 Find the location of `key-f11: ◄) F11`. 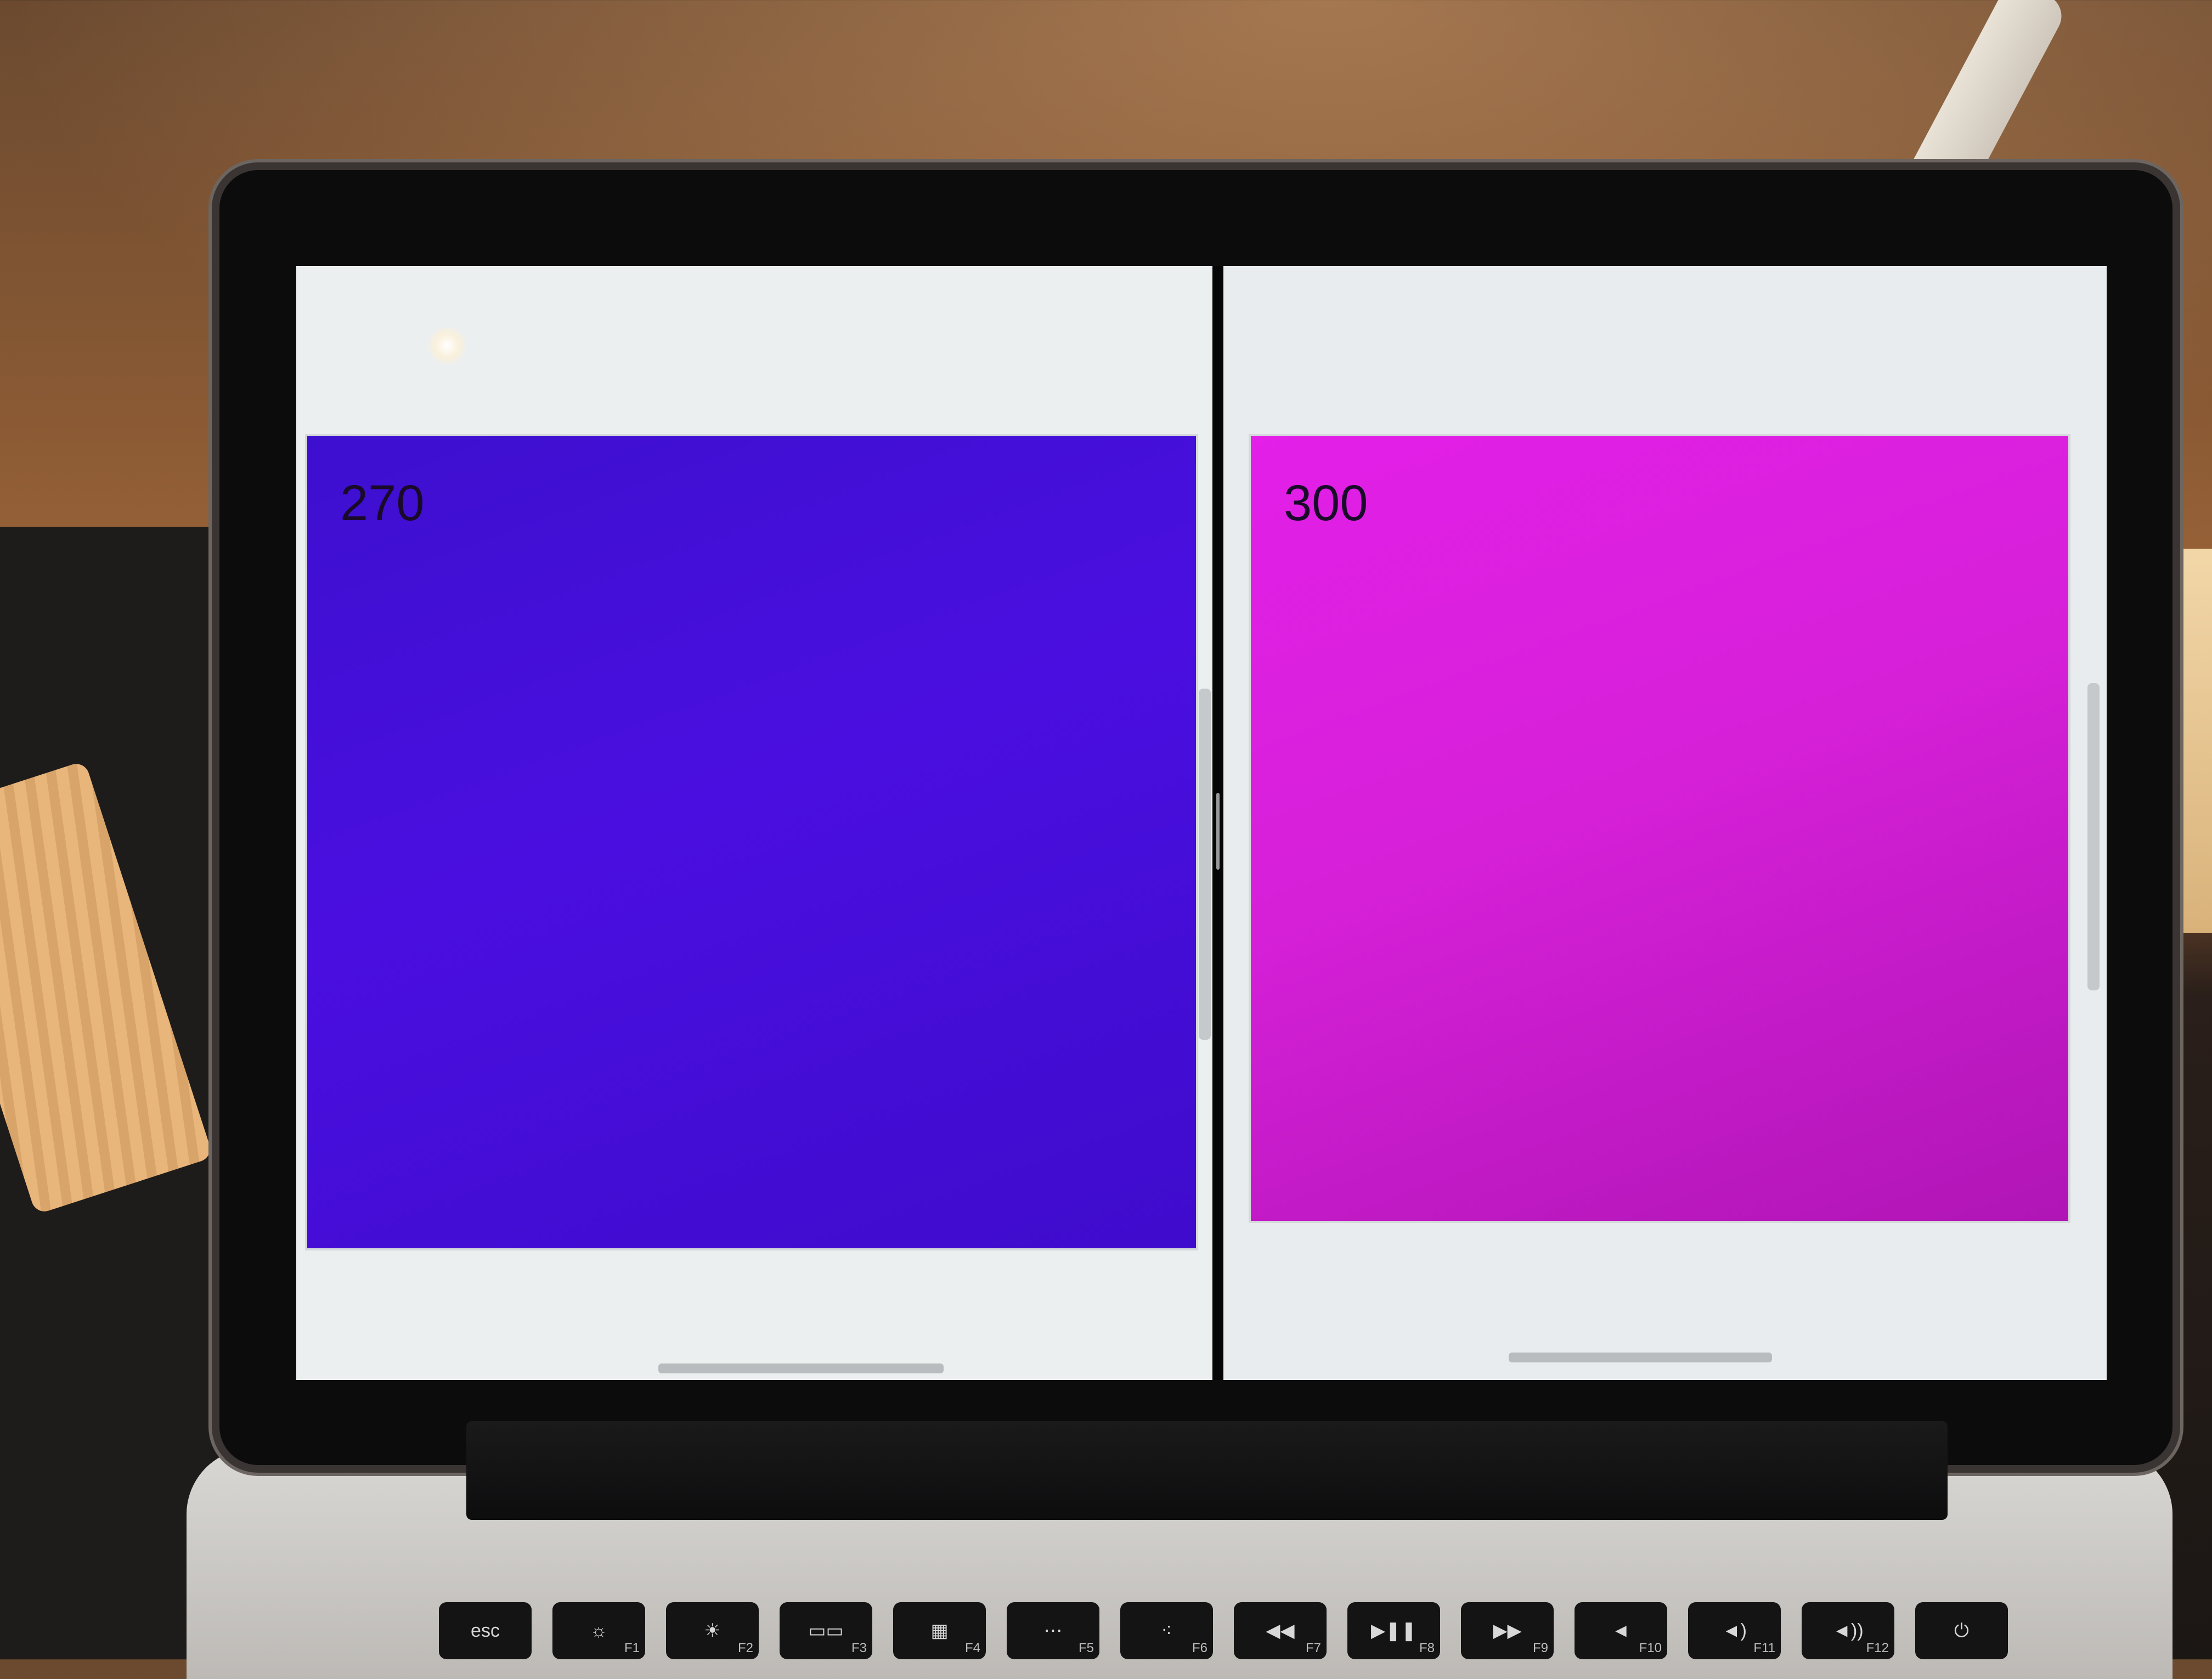

key-f11: ◄) F11 is located at coordinates (1734, 1631).